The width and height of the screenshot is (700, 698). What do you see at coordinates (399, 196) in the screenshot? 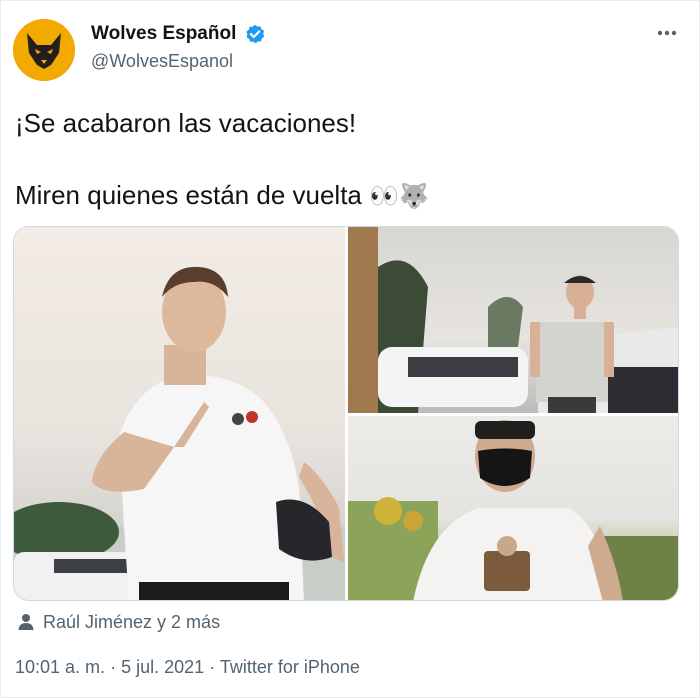
I see `eyes-wolf-emoji: 👀🐺` at bounding box center [399, 196].